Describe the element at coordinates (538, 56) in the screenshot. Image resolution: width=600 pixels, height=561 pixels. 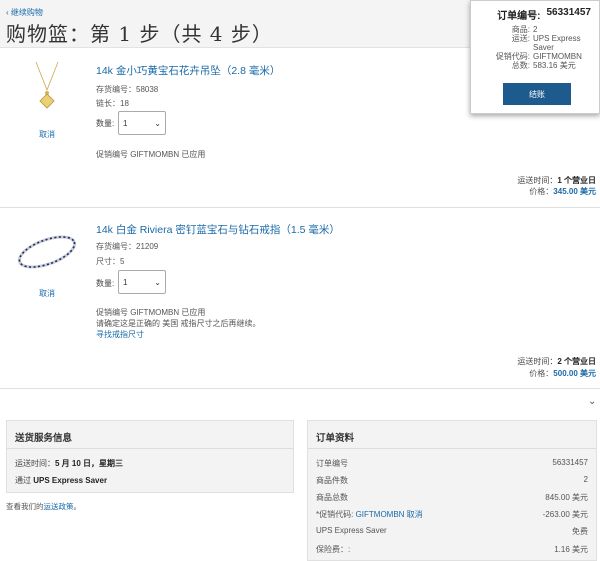
I see `summary-promo-row: 促销代码: GIFTMOMBN` at that location.